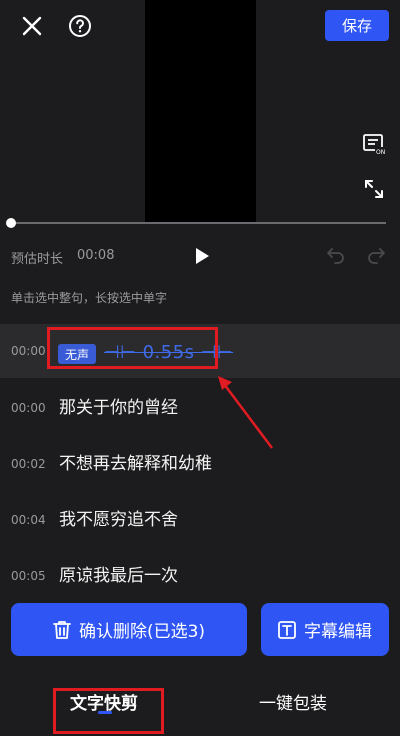 This screenshot has width=400, height=736. What do you see at coordinates (357, 25) in the screenshot?
I see `save-button: 保存` at bounding box center [357, 25].